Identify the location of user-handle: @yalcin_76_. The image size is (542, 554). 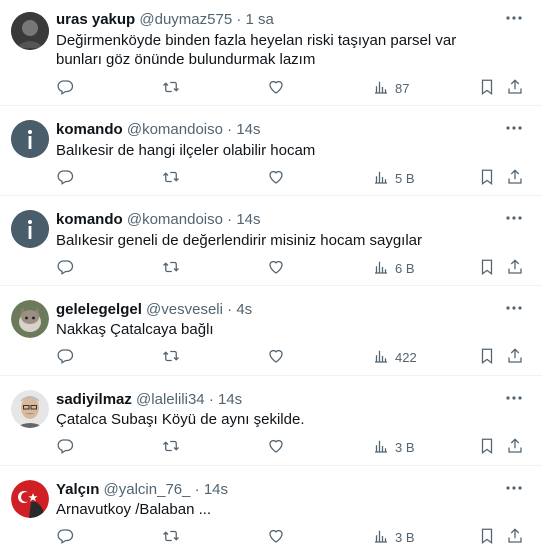
(147, 489).